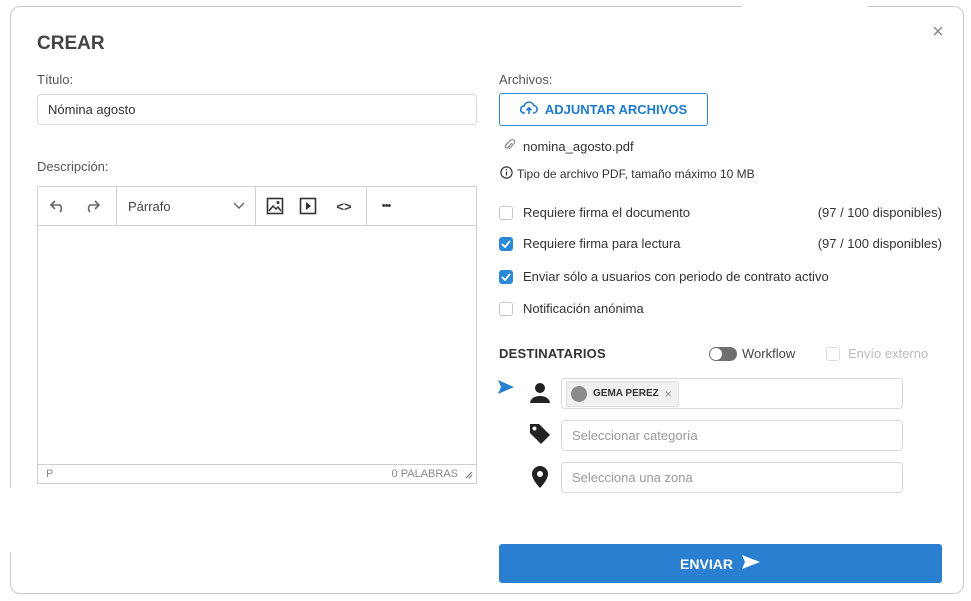 This screenshot has width=971, height=601. What do you see at coordinates (888, 353) in the screenshot?
I see `external-send-label: Envío externo` at bounding box center [888, 353].